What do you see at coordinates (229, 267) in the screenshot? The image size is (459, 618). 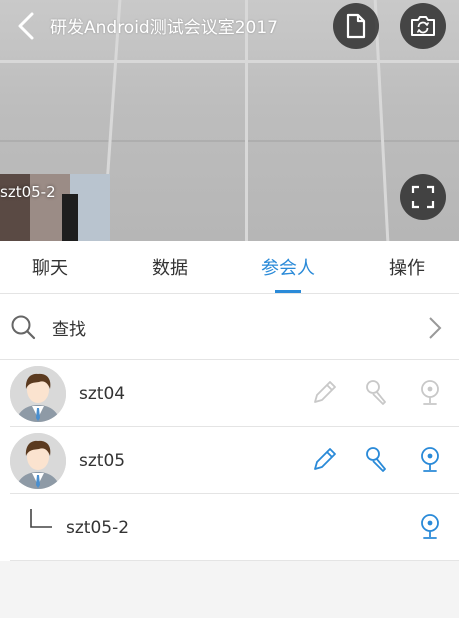 I see `tab-bar: 聊天 数据 参会人 操作` at bounding box center [229, 267].